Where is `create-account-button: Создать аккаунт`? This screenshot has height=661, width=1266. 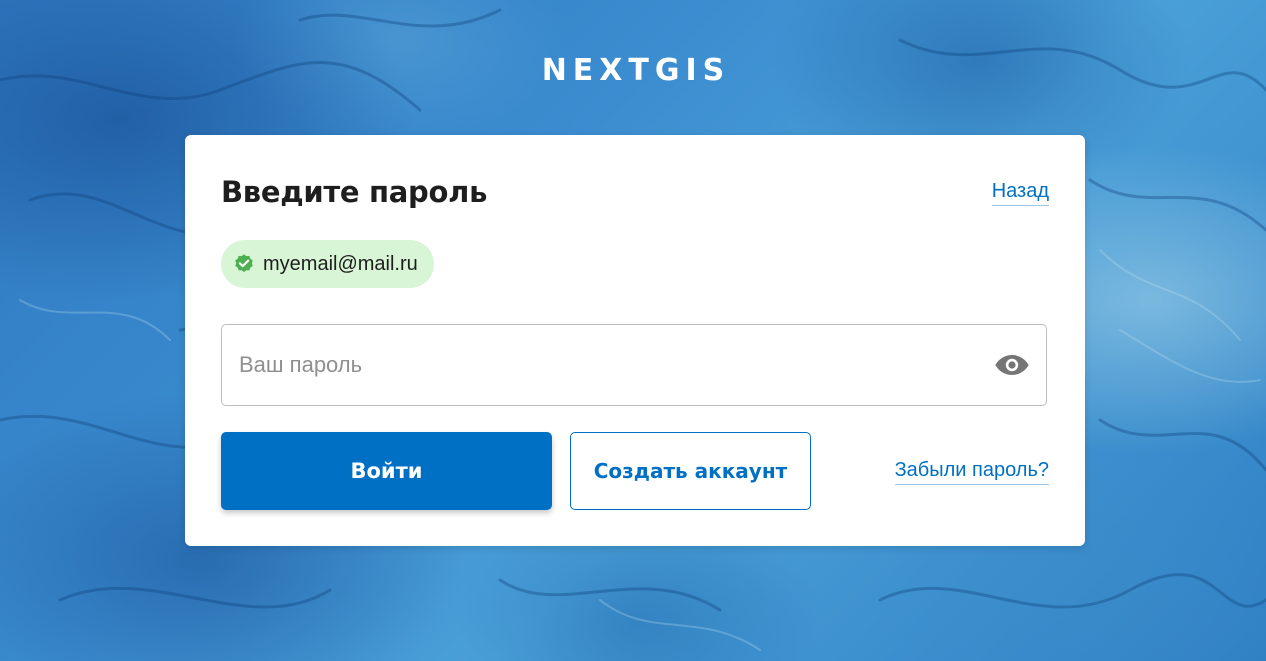
create-account-button: Создать аккаунт is located at coordinates (690, 471).